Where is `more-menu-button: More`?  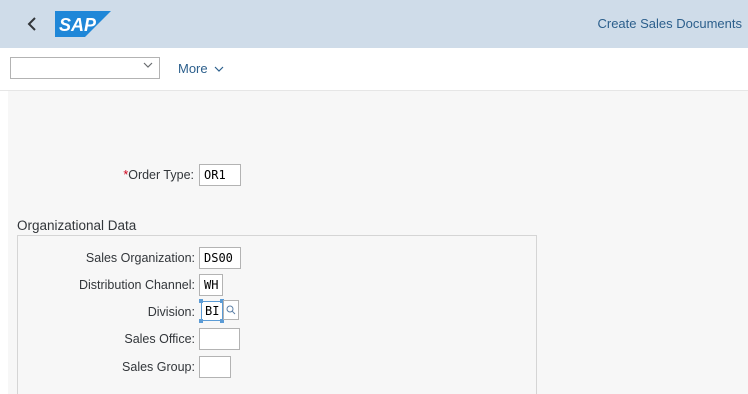 more-menu-button: More is located at coordinates (201, 68).